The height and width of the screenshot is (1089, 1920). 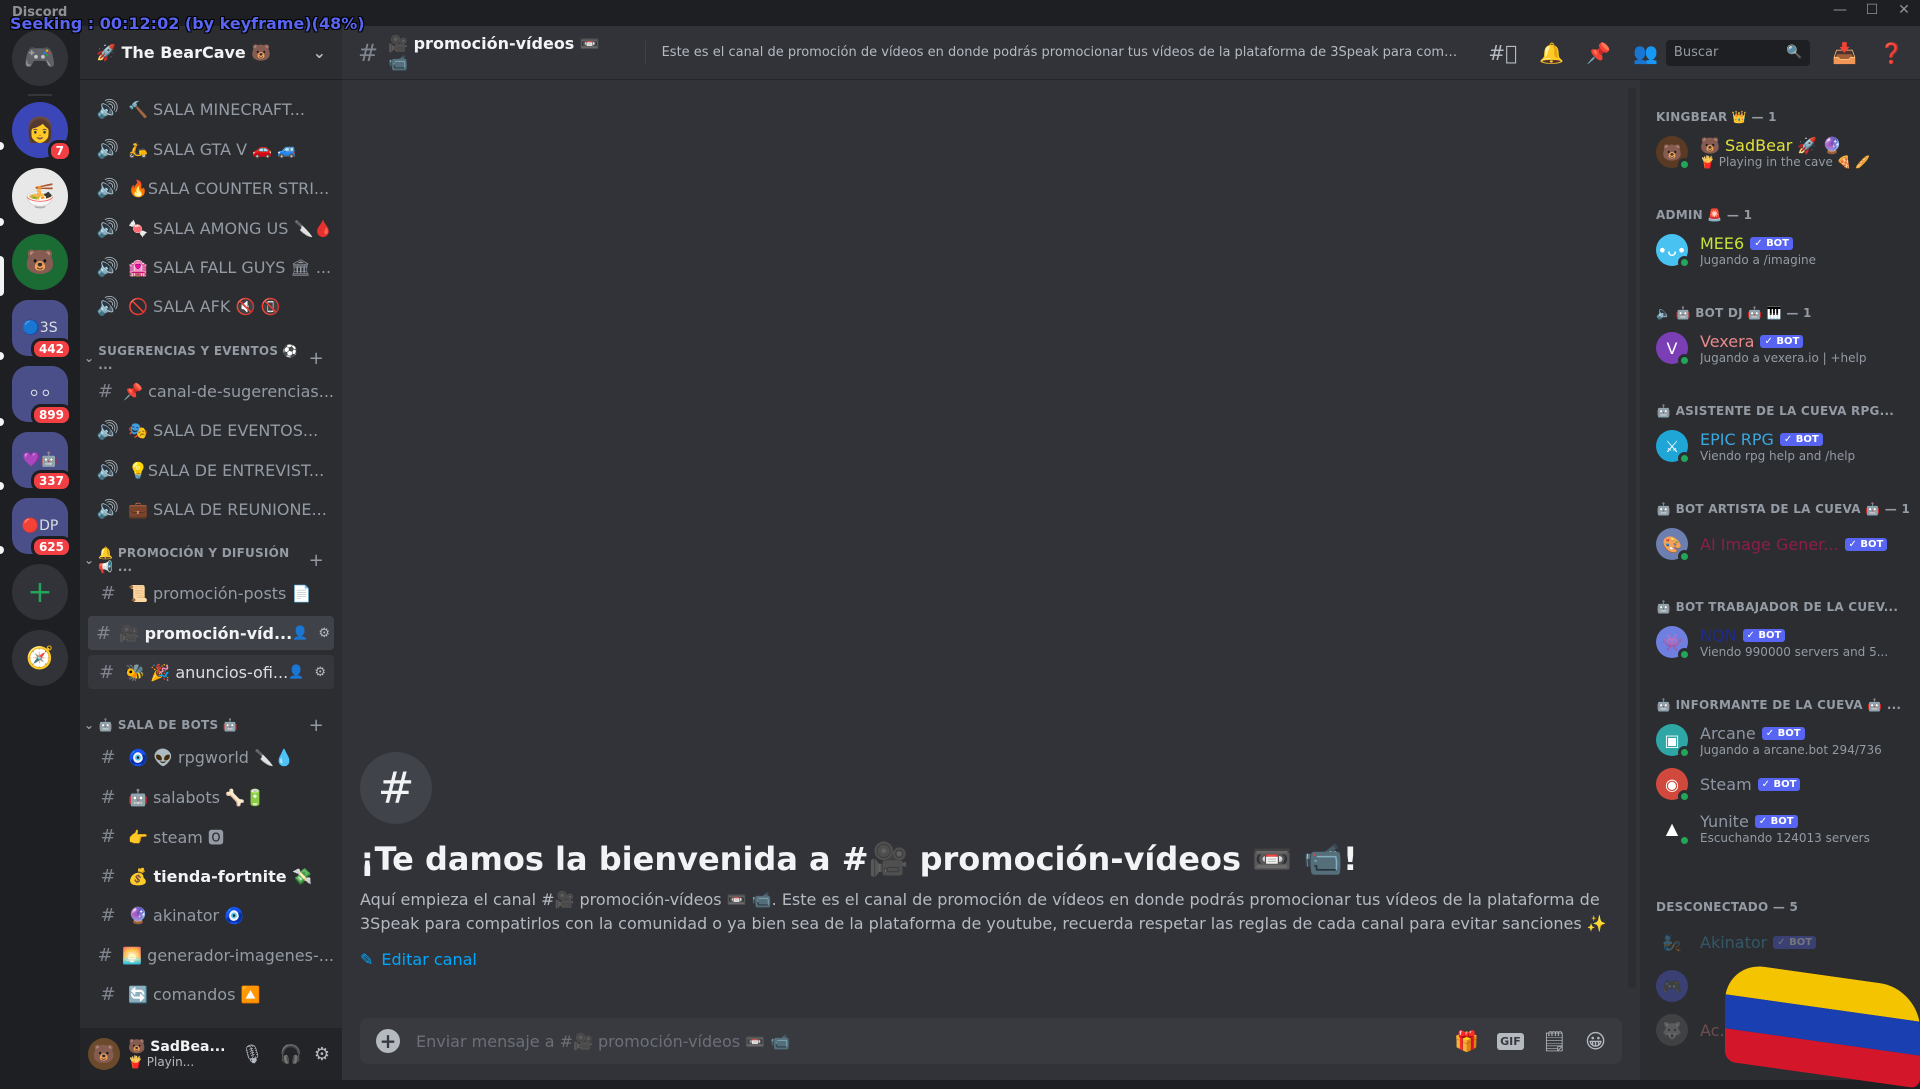 I want to click on add-server-button: +, so click(x=40, y=592).